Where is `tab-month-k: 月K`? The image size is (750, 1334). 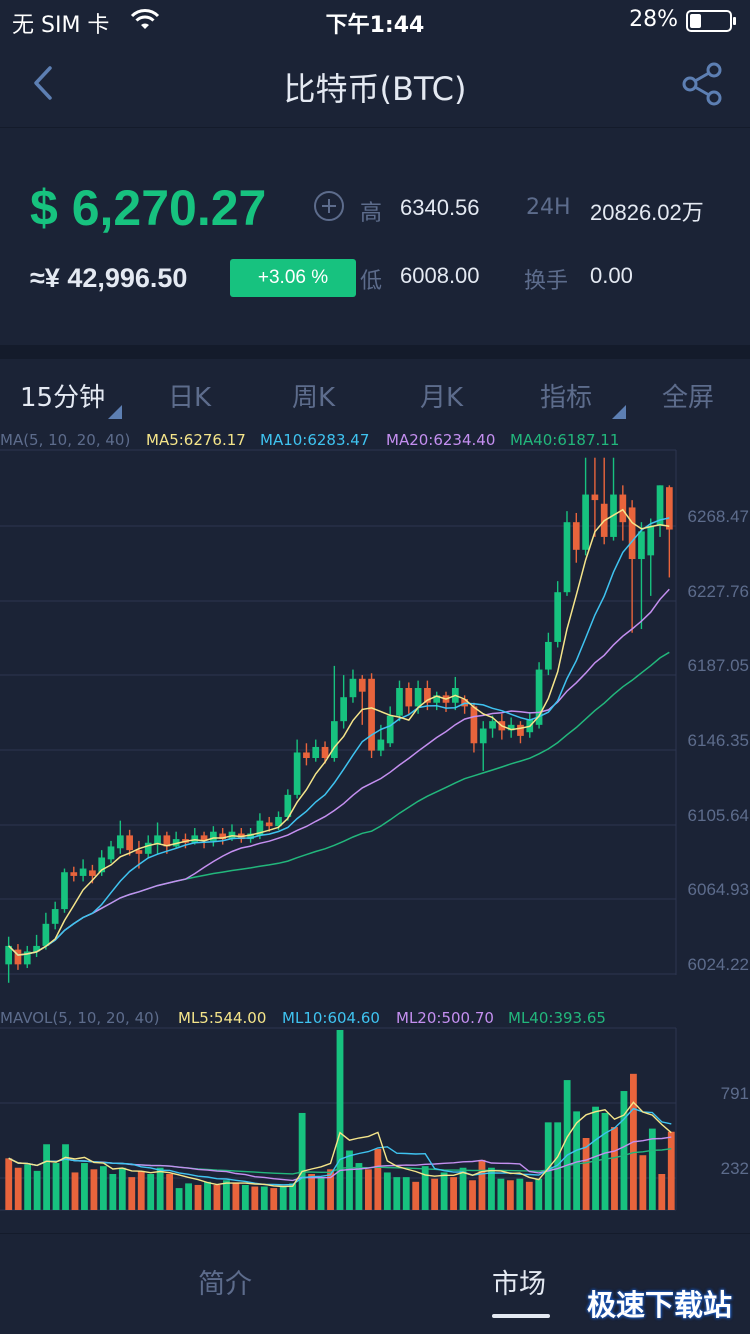
tab-month-k: 月K is located at coordinates (441, 395).